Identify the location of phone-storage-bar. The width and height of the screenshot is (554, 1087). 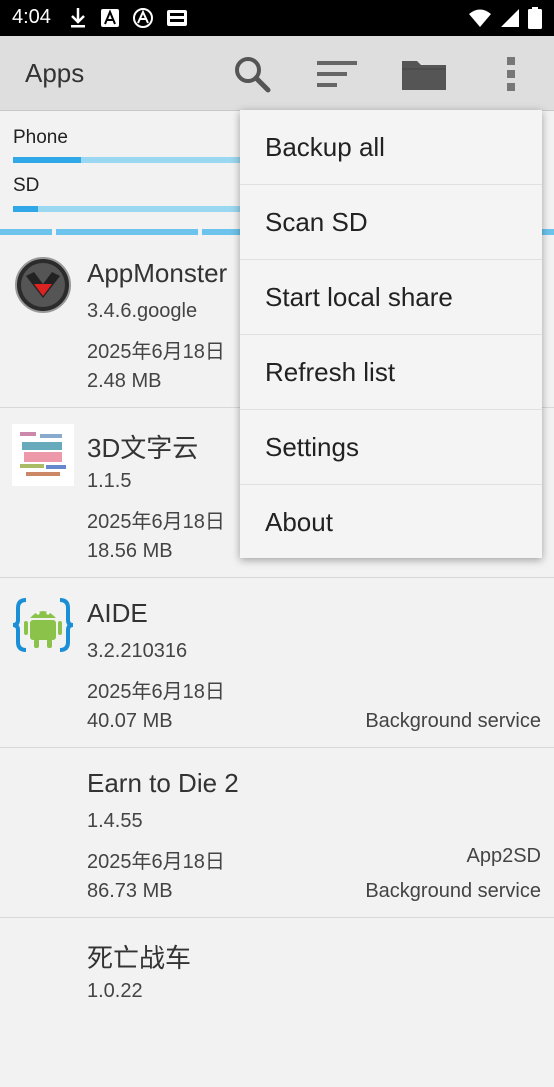
(127, 160).